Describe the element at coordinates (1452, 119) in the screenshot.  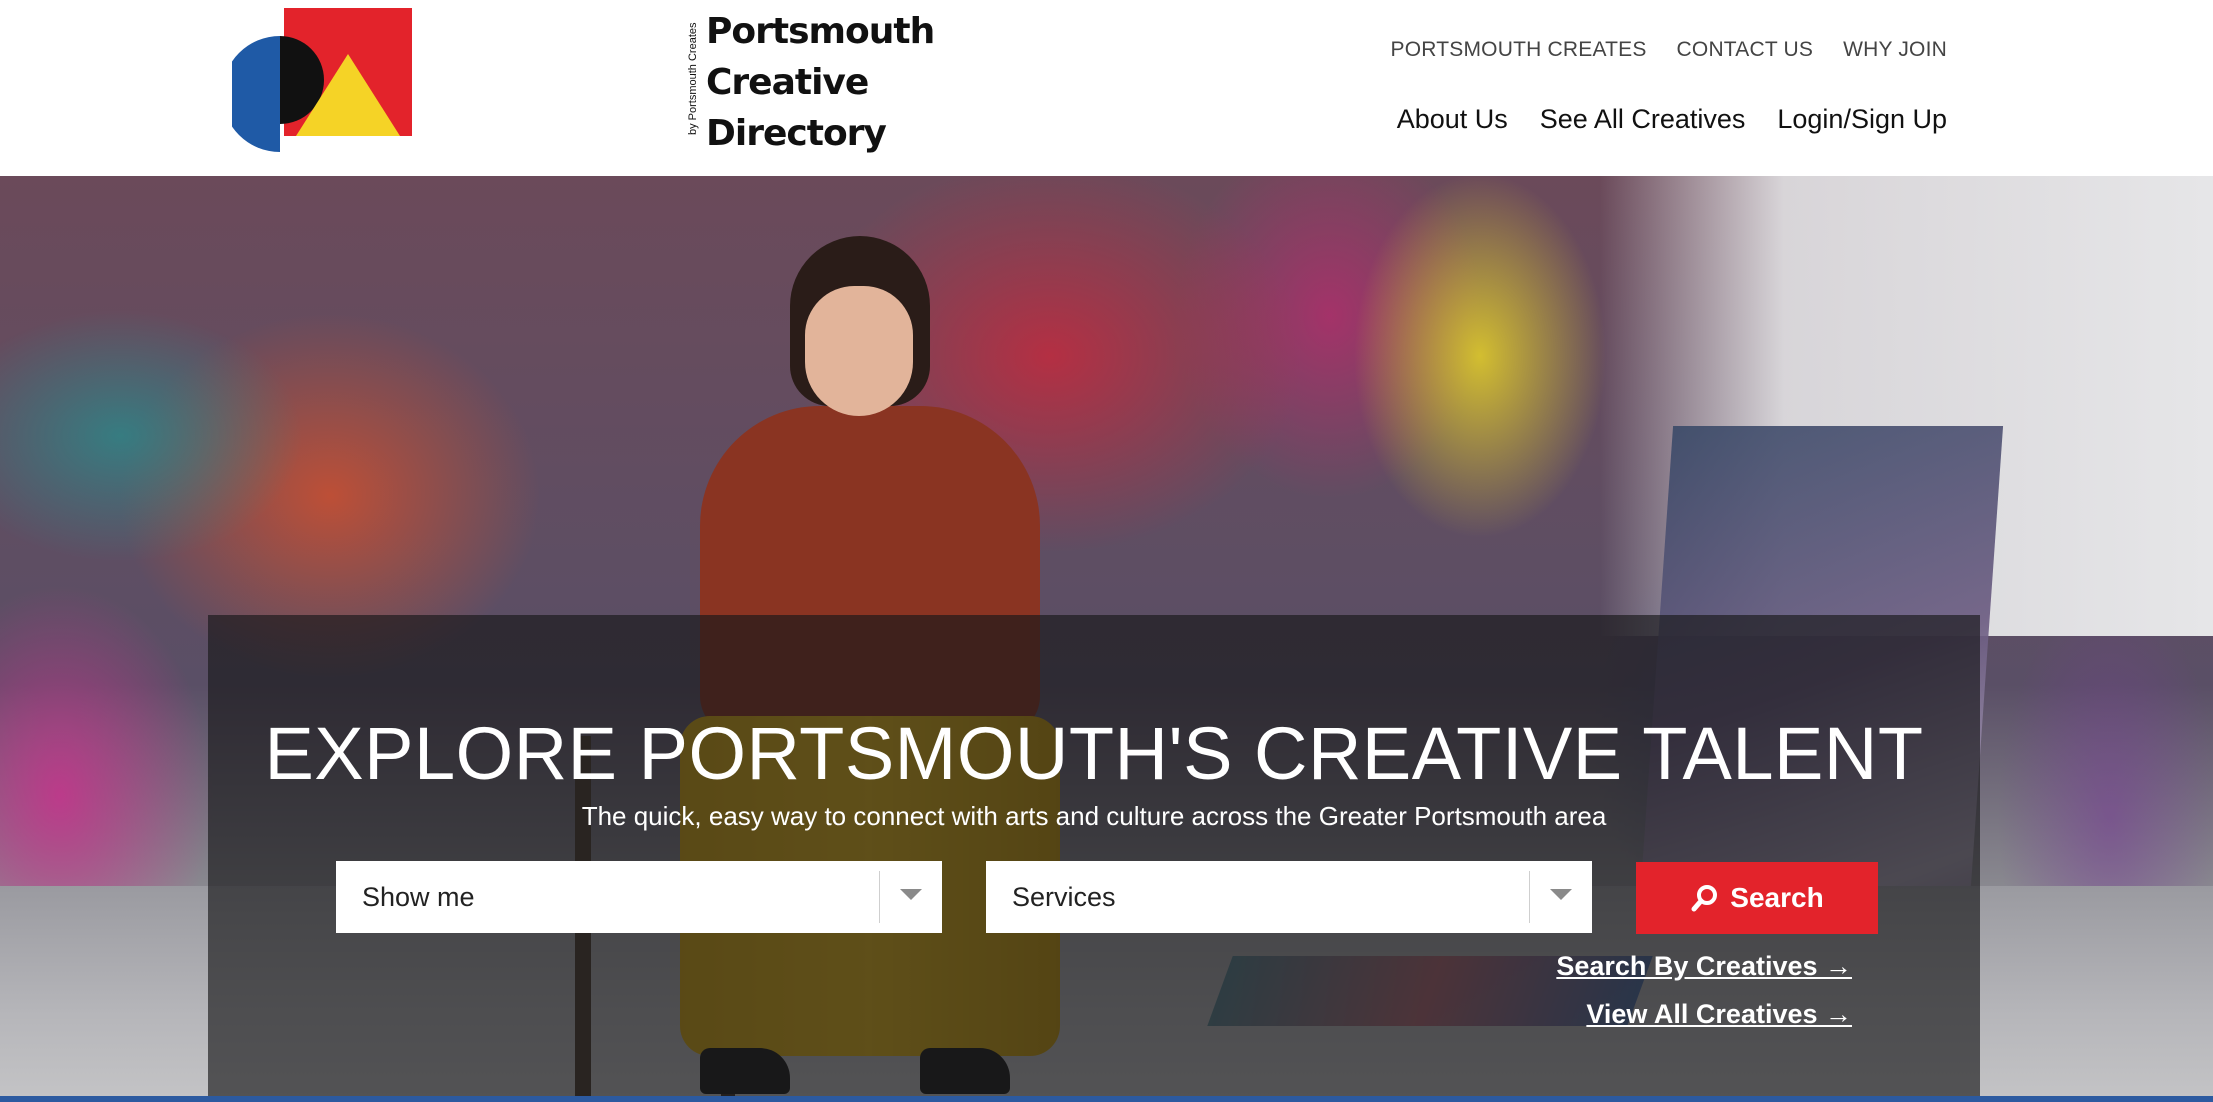
I see `nav-about-us: About Us` at that location.